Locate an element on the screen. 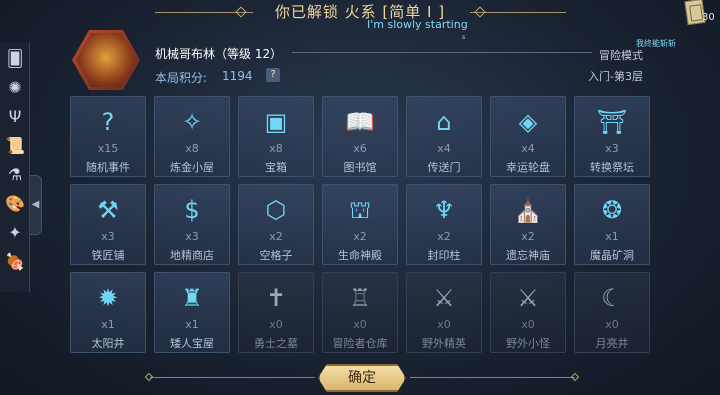  grid-tile: ⛩ x3 转换祭坛 is located at coordinates (612, 136).